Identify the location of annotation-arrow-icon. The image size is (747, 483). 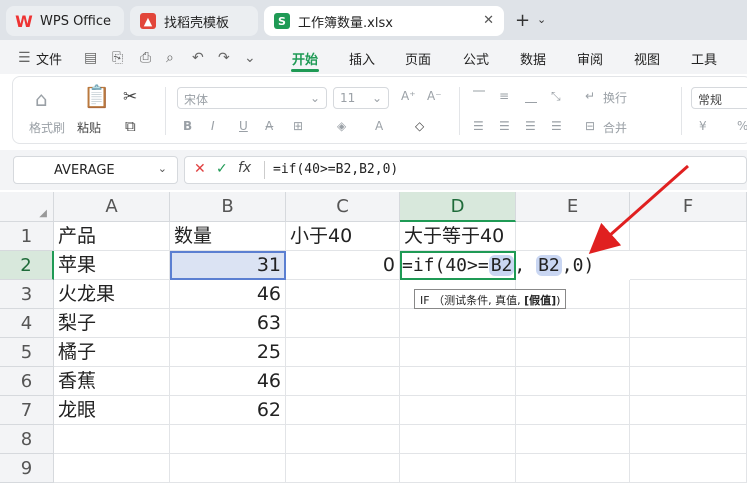
(638, 209).